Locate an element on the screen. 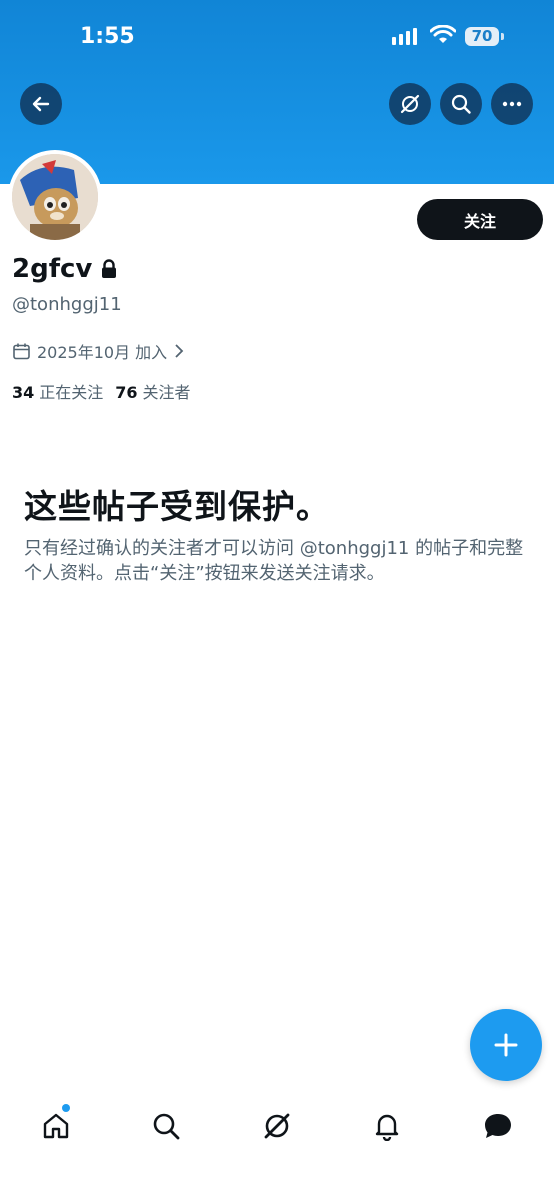 This screenshot has width=554, height=1200. following-count: 34 is located at coordinates (23, 392).